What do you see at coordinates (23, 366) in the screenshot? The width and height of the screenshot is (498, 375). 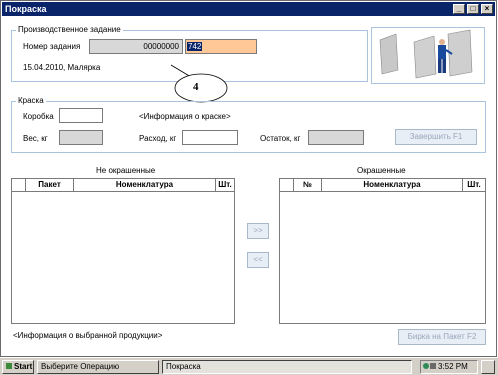 I see `start-label: Start` at bounding box center [23, 366].